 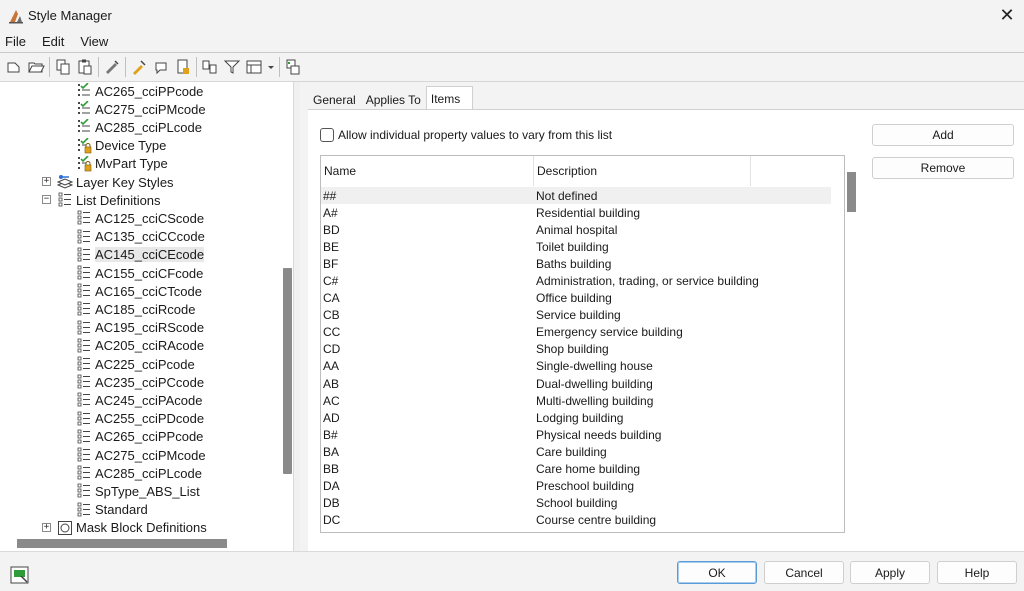 What do you see at coordinates (851, 343) in the screenshot?
I see `list-vertical-scrollbar` at bounding box center [851, 343].